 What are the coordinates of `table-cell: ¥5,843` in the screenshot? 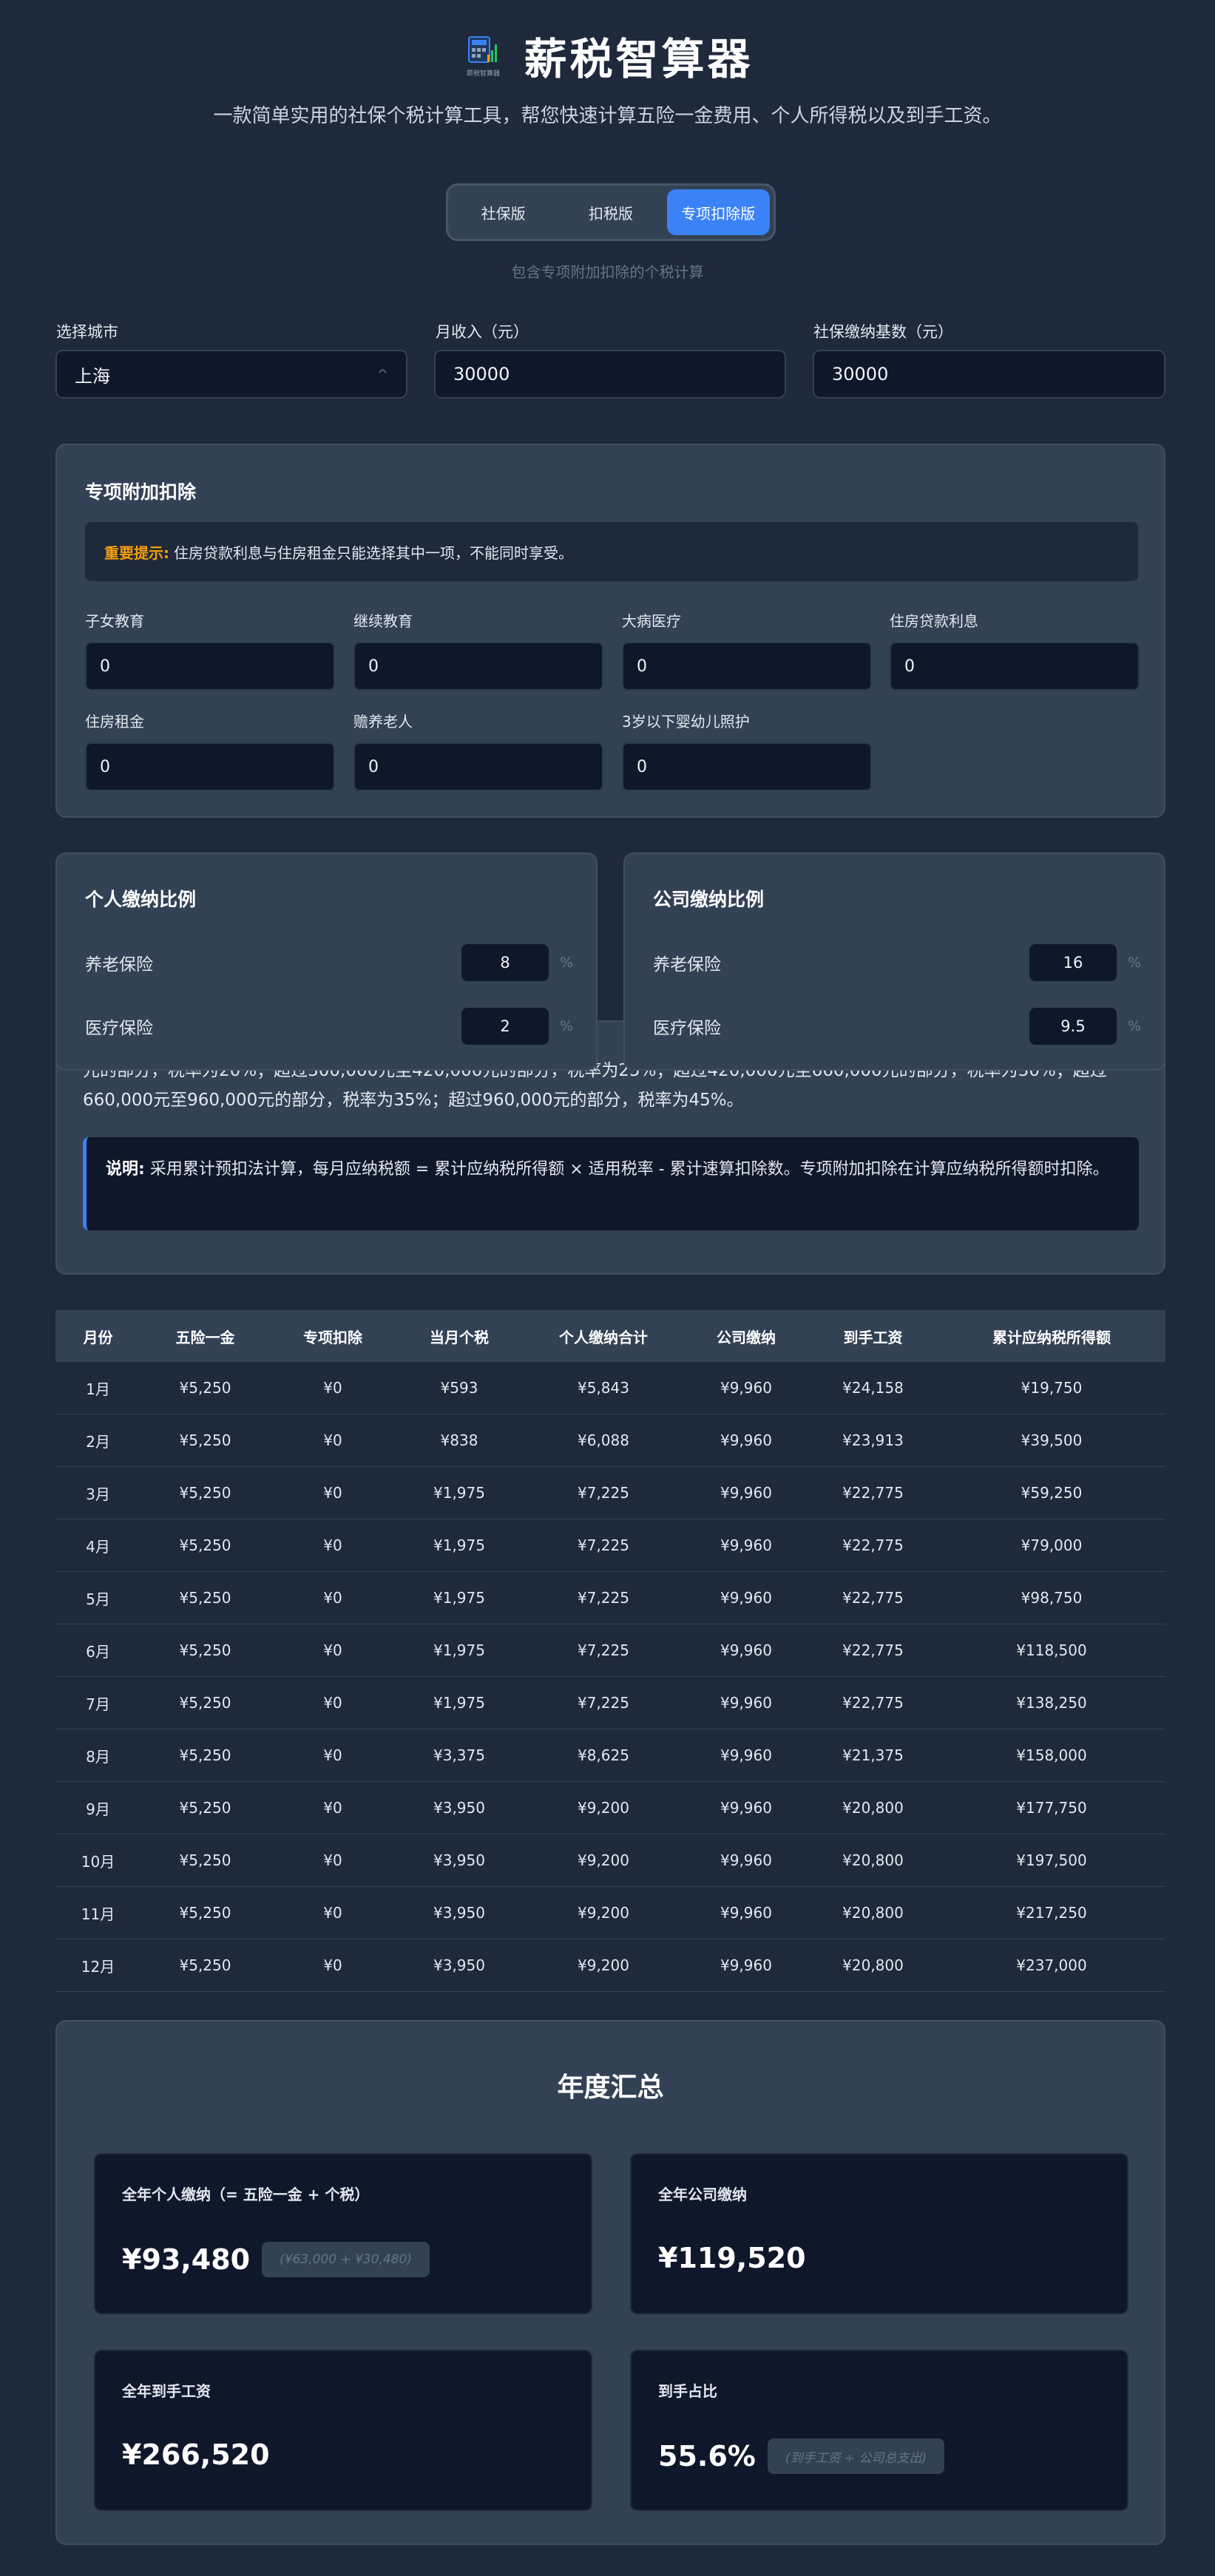 It's located at (603, 1388).